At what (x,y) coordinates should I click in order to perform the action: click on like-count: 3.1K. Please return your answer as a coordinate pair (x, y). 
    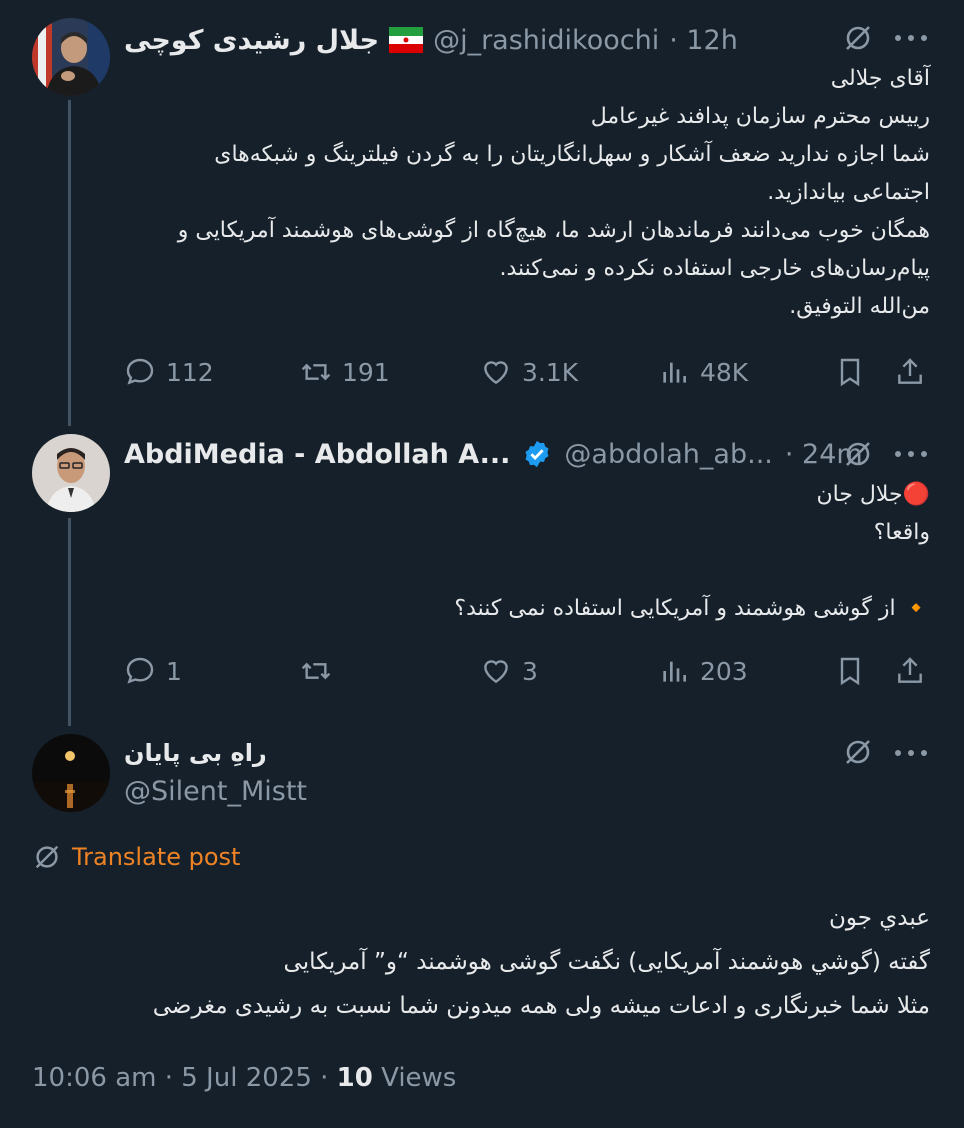
    Looking at the image, I should click on (550, 372).